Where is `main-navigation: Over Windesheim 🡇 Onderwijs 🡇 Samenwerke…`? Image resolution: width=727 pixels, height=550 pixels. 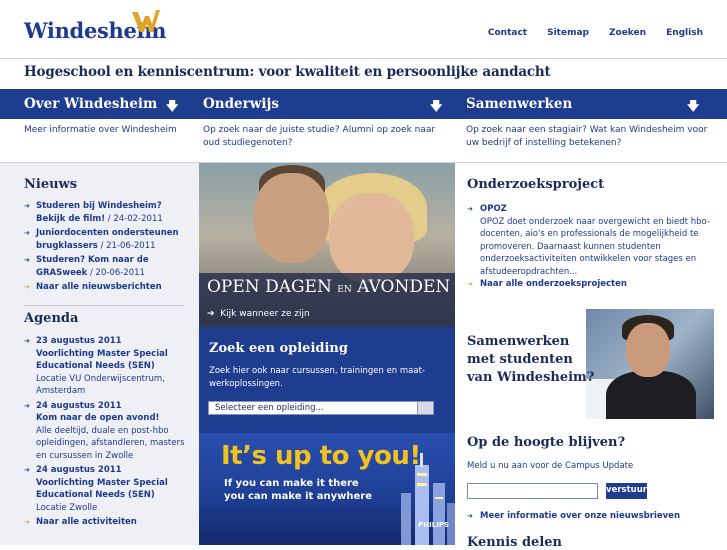 main-navigation: Over Windesheim 🡇 Onderwijs 🡇 Samenwerke… is located at coordinates (363, 104).